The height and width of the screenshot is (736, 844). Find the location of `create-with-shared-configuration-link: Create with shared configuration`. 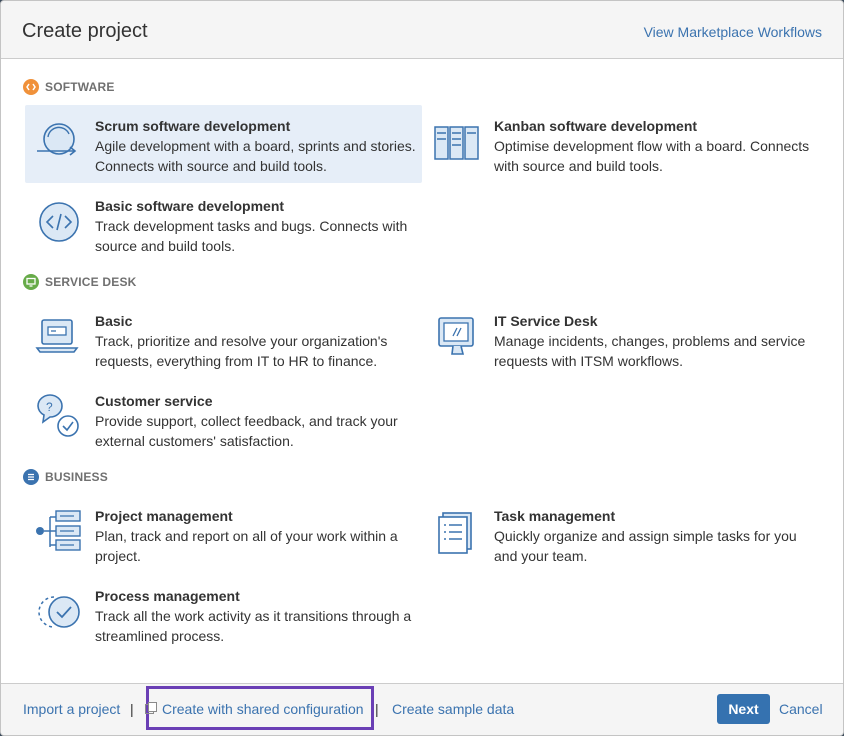

create-with-shared-configuration-link: Create with shared configuration is located at coordinates (254, 709).